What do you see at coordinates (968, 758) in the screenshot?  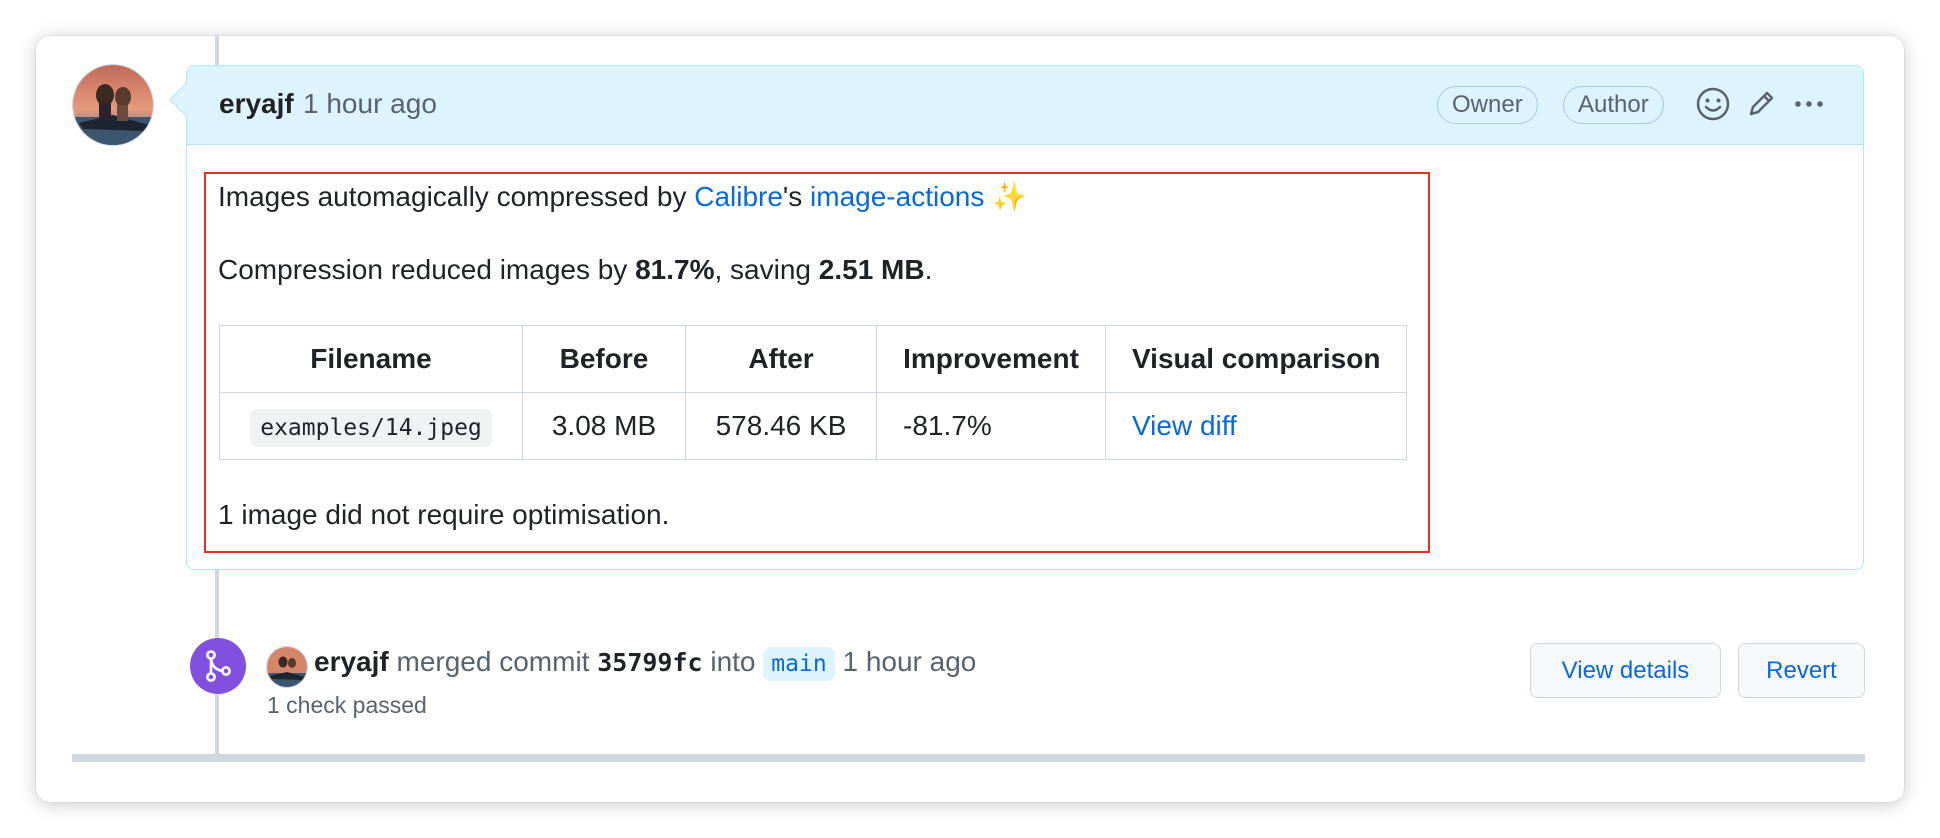 I see `timeline-end-bar` at bounding box center [968, 758].